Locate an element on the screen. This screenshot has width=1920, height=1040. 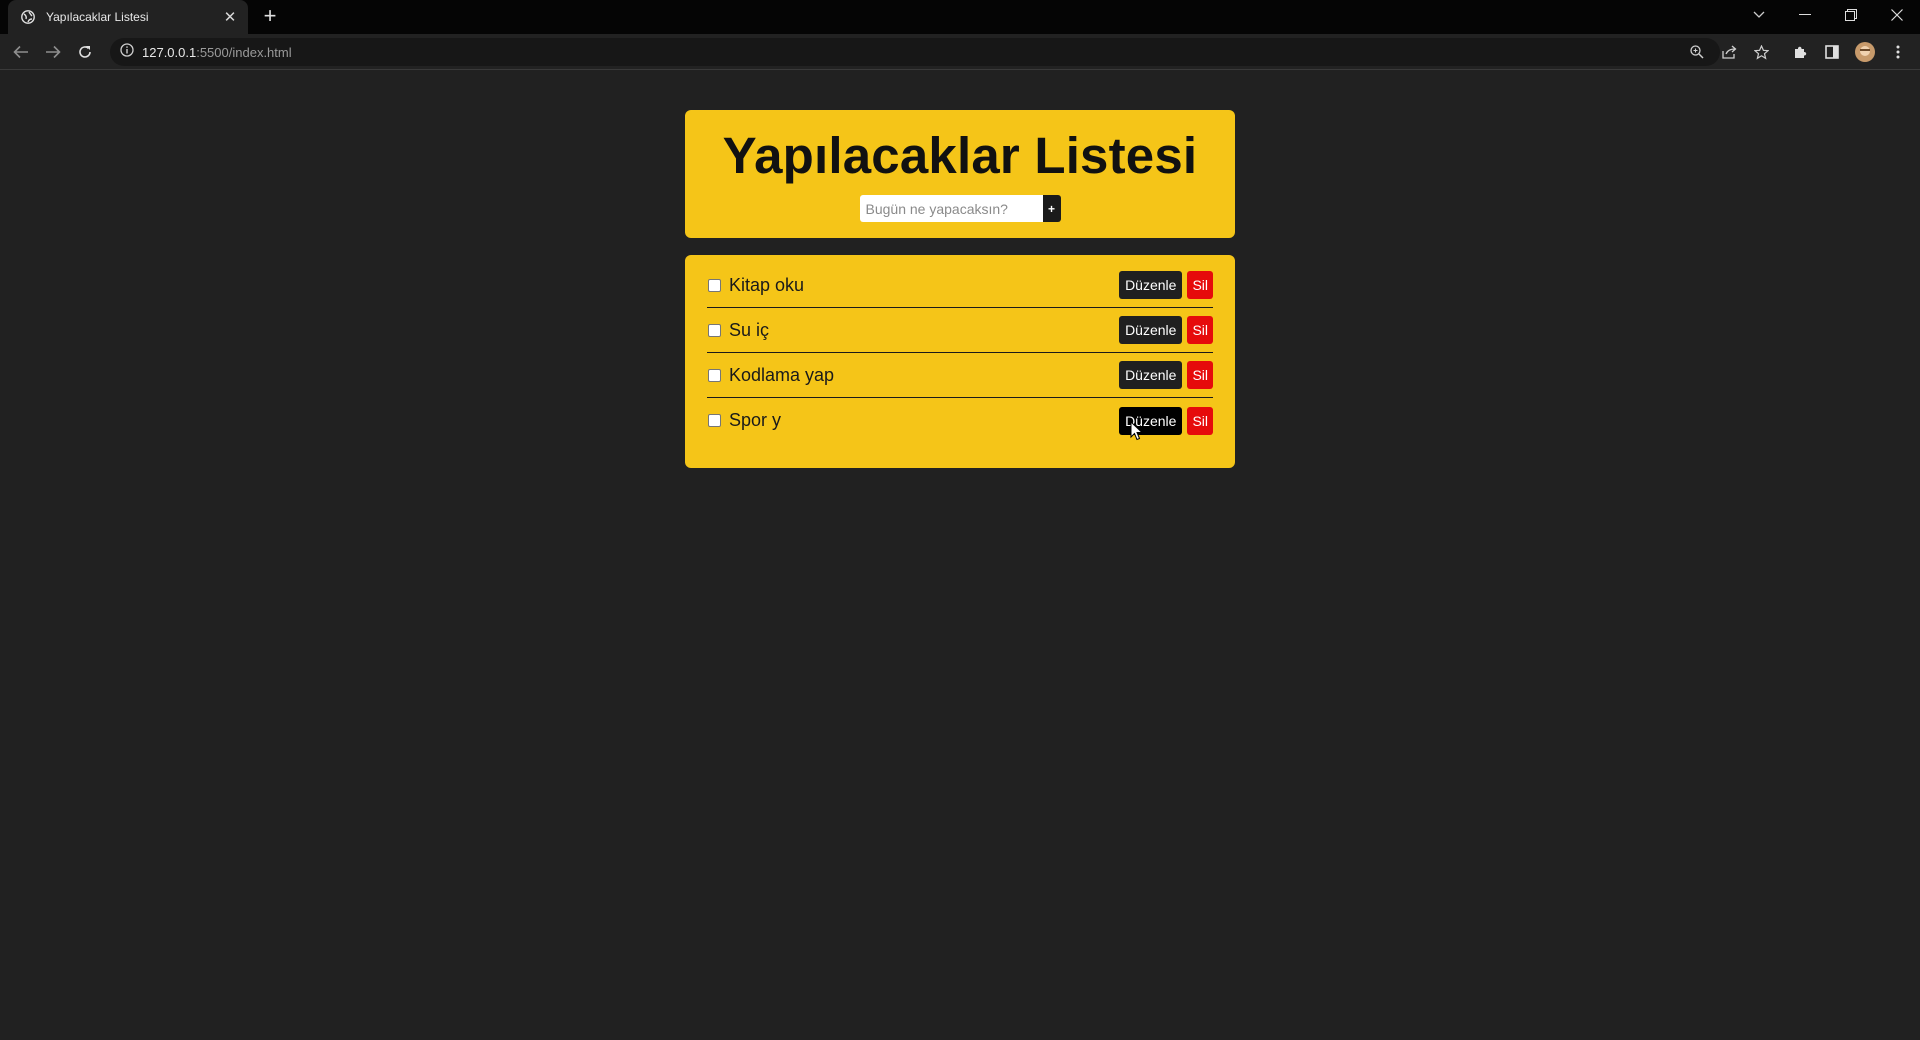
address-bar: 127.0.0.1:5500/index.html is located at coordinates (915, 52).